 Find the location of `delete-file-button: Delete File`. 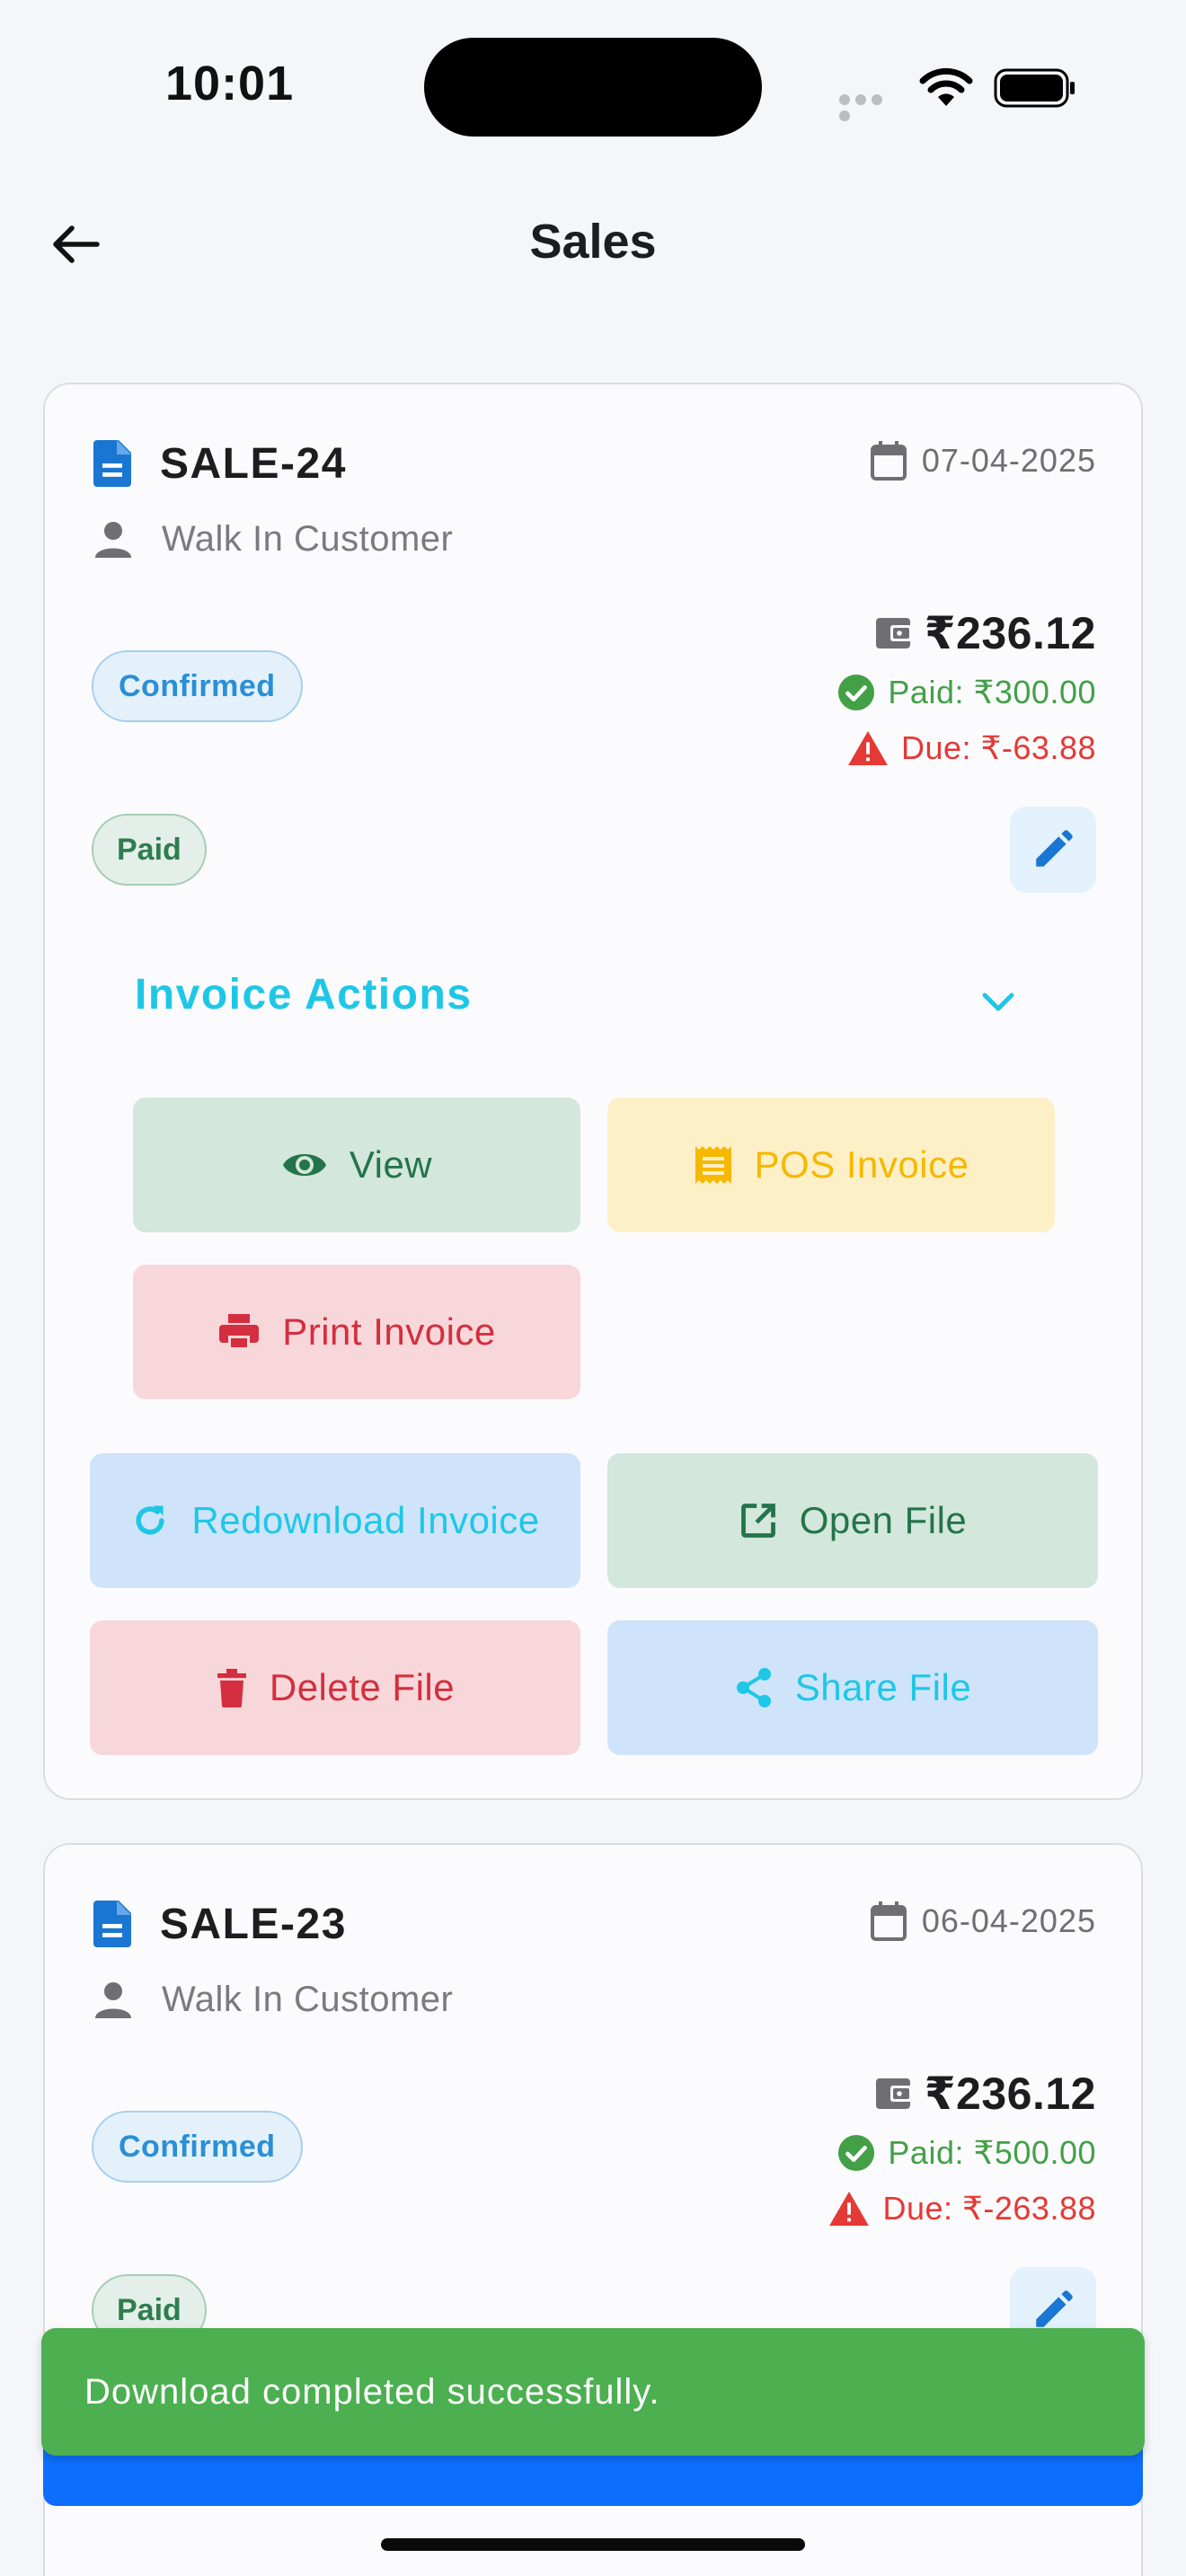

delete-file-button: Delete File is located at coordinates (335, 1687).